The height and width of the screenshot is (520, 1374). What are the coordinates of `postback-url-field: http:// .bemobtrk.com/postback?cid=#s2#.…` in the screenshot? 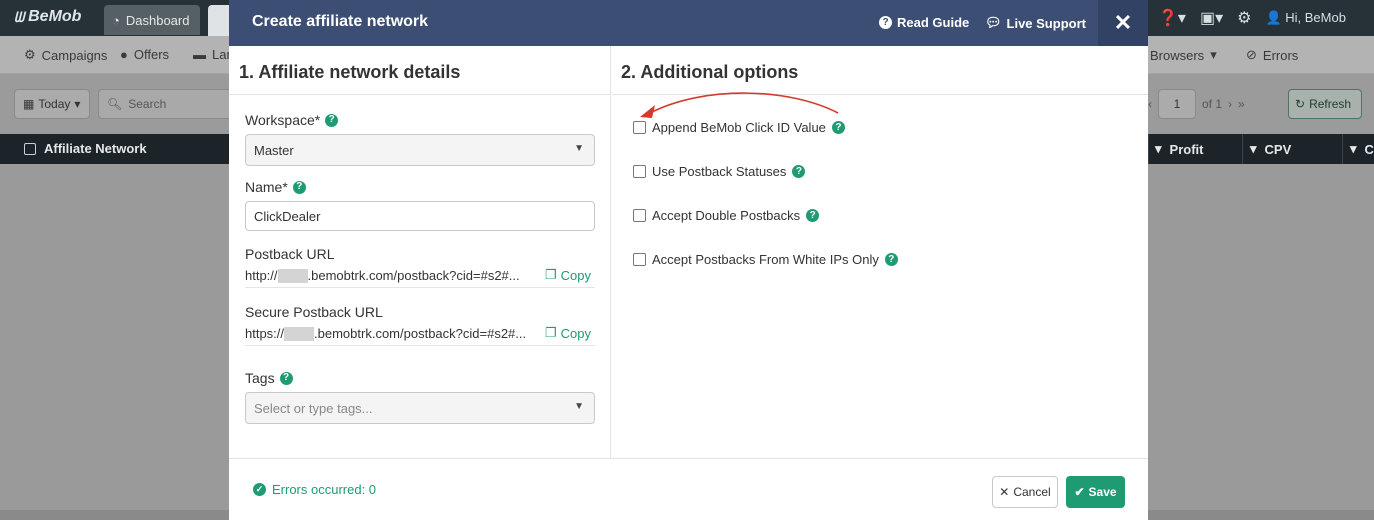 It's located at (420, 276).